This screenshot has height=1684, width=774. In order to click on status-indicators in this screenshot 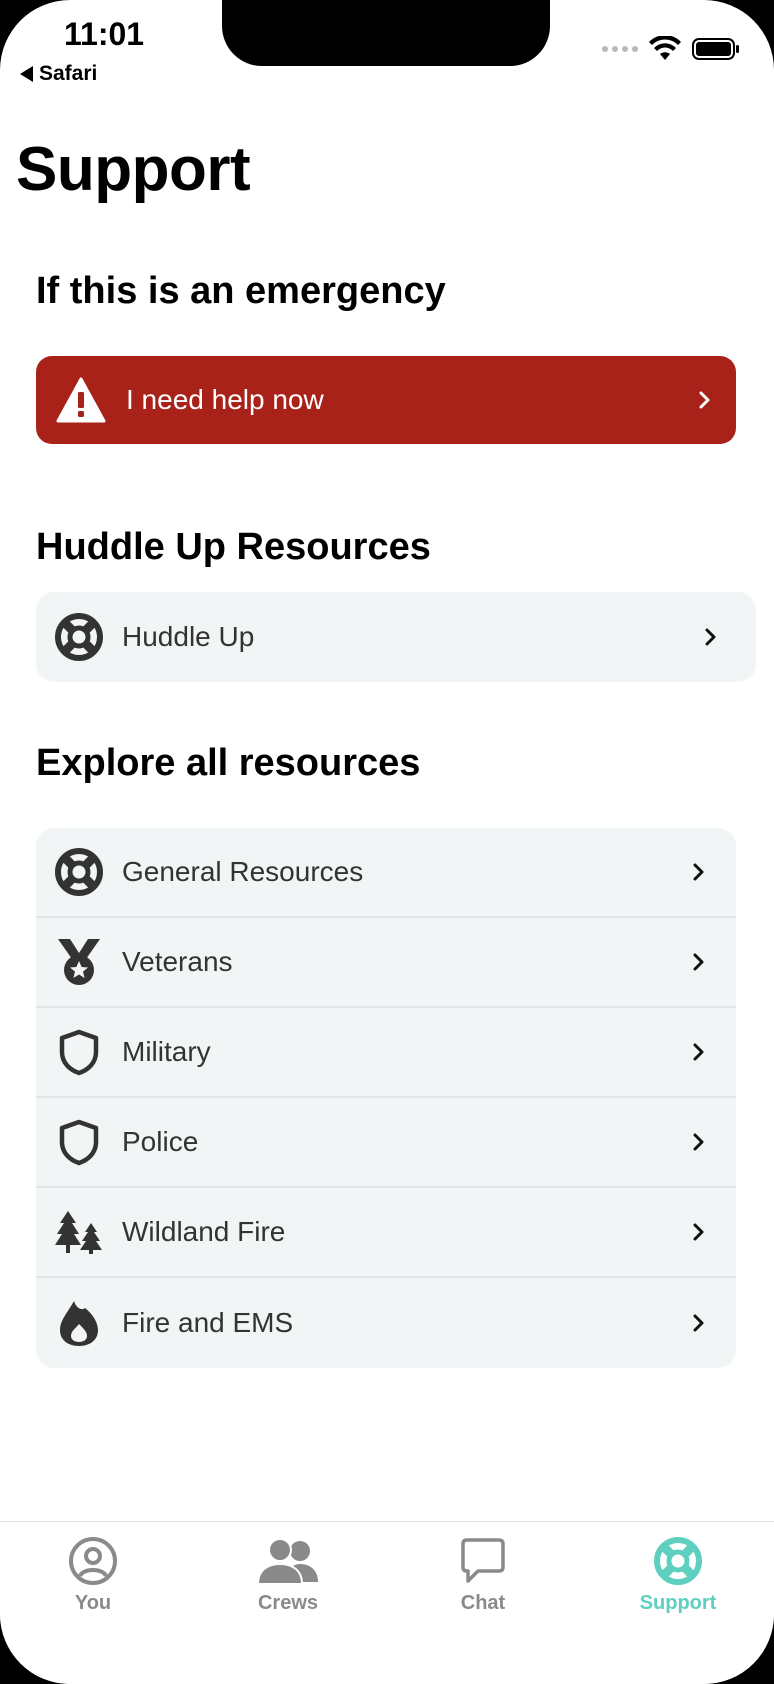, I will do `click(671, 49)`.